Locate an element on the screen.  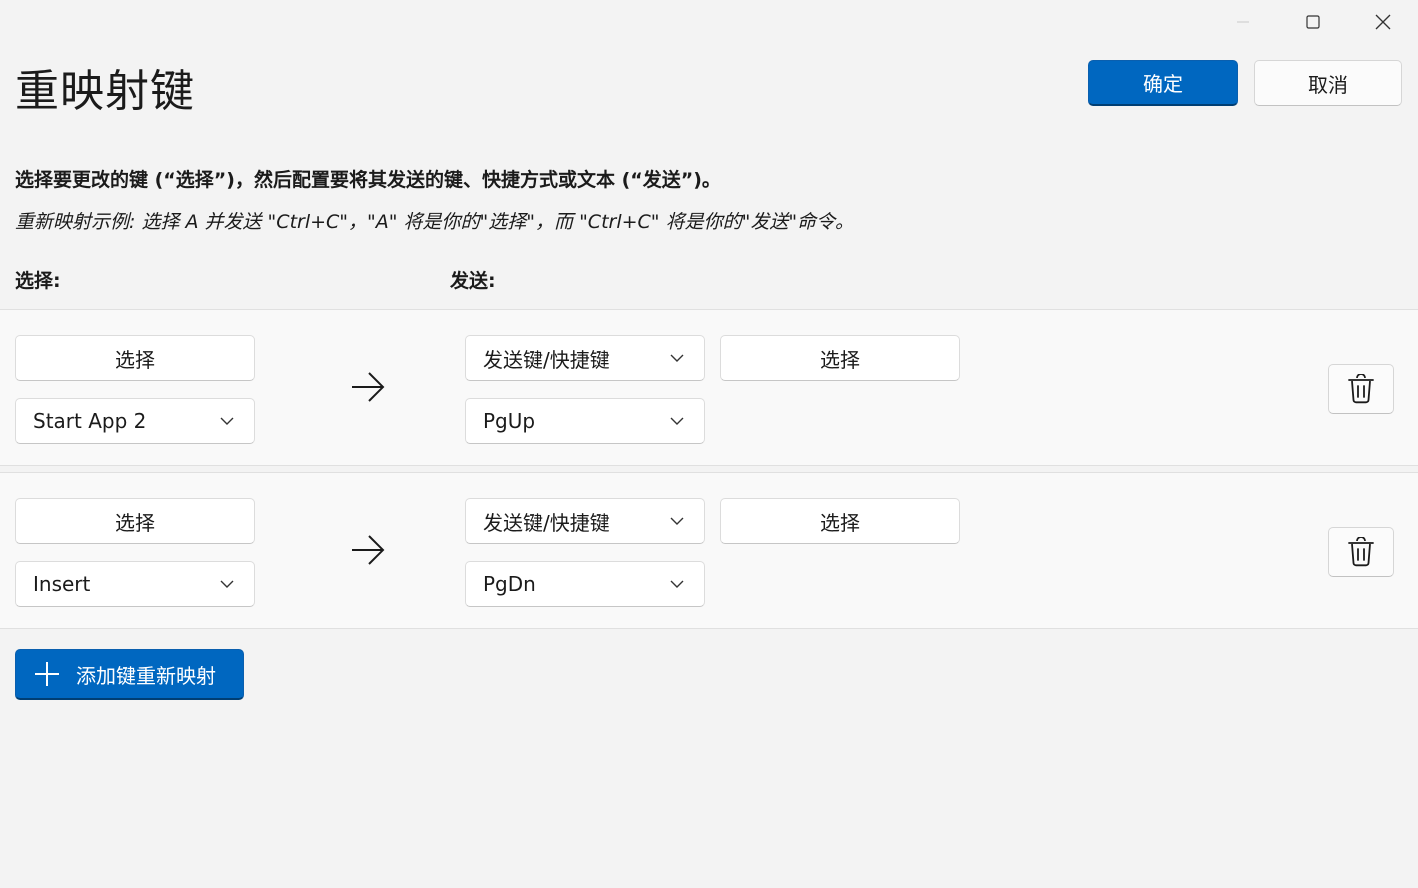
select-column-header: 选择: is located at coordinates (38, 281).